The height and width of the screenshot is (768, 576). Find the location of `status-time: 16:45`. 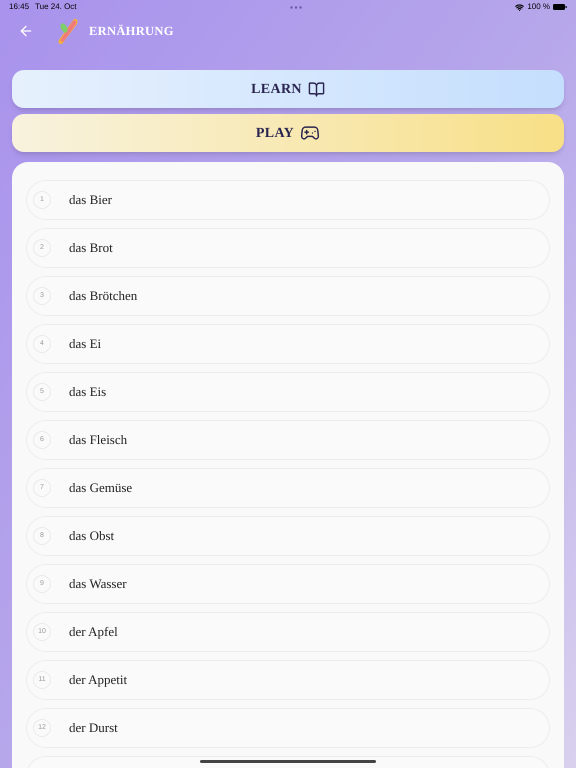

status-time: 16:45 is located at coordinates (19, 7).